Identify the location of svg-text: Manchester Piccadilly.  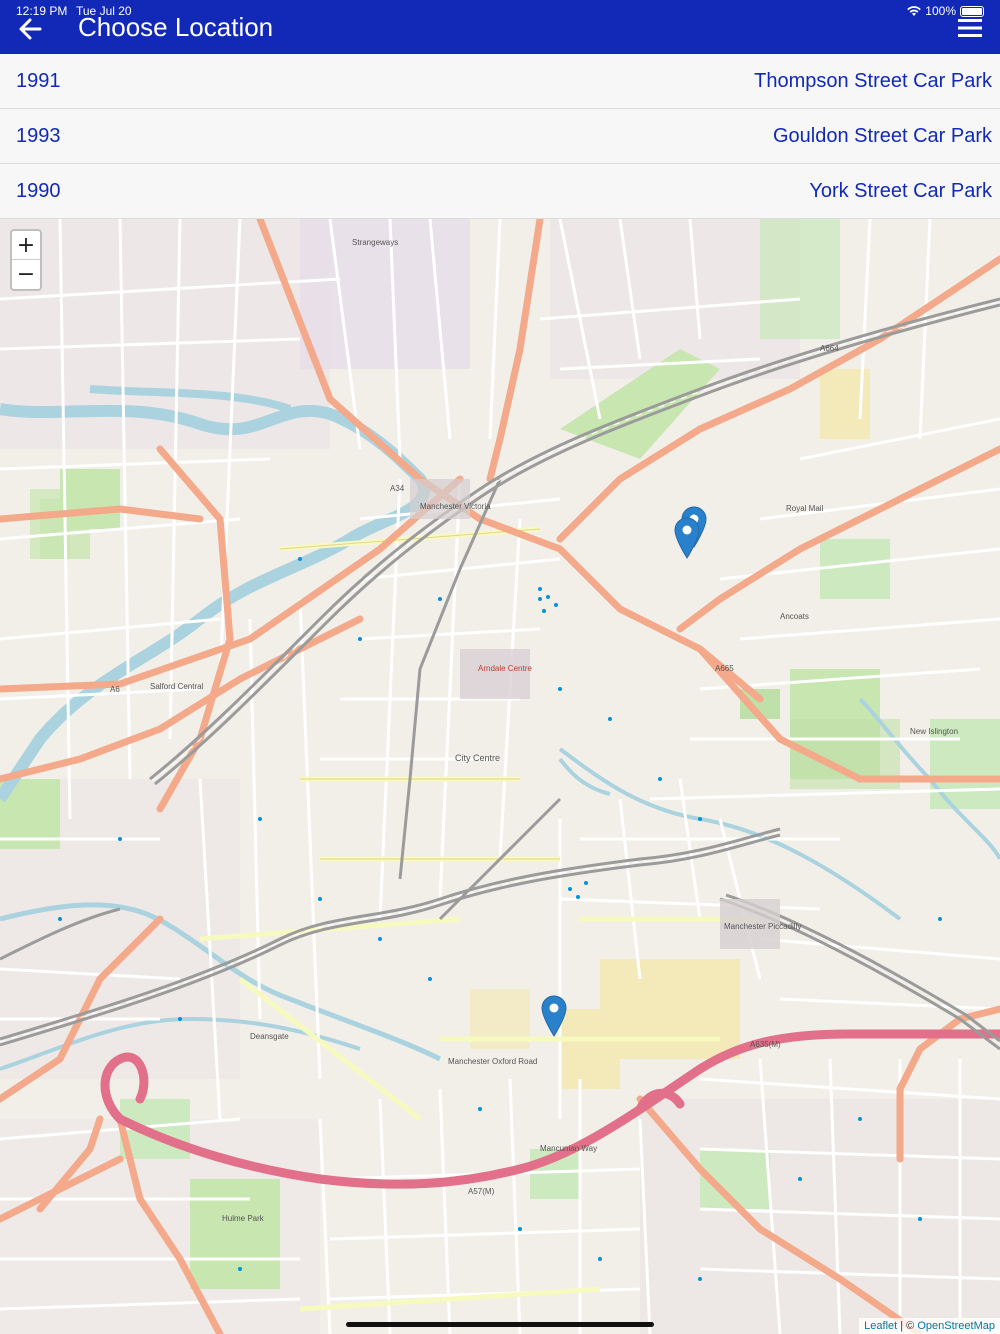
(762, 926).